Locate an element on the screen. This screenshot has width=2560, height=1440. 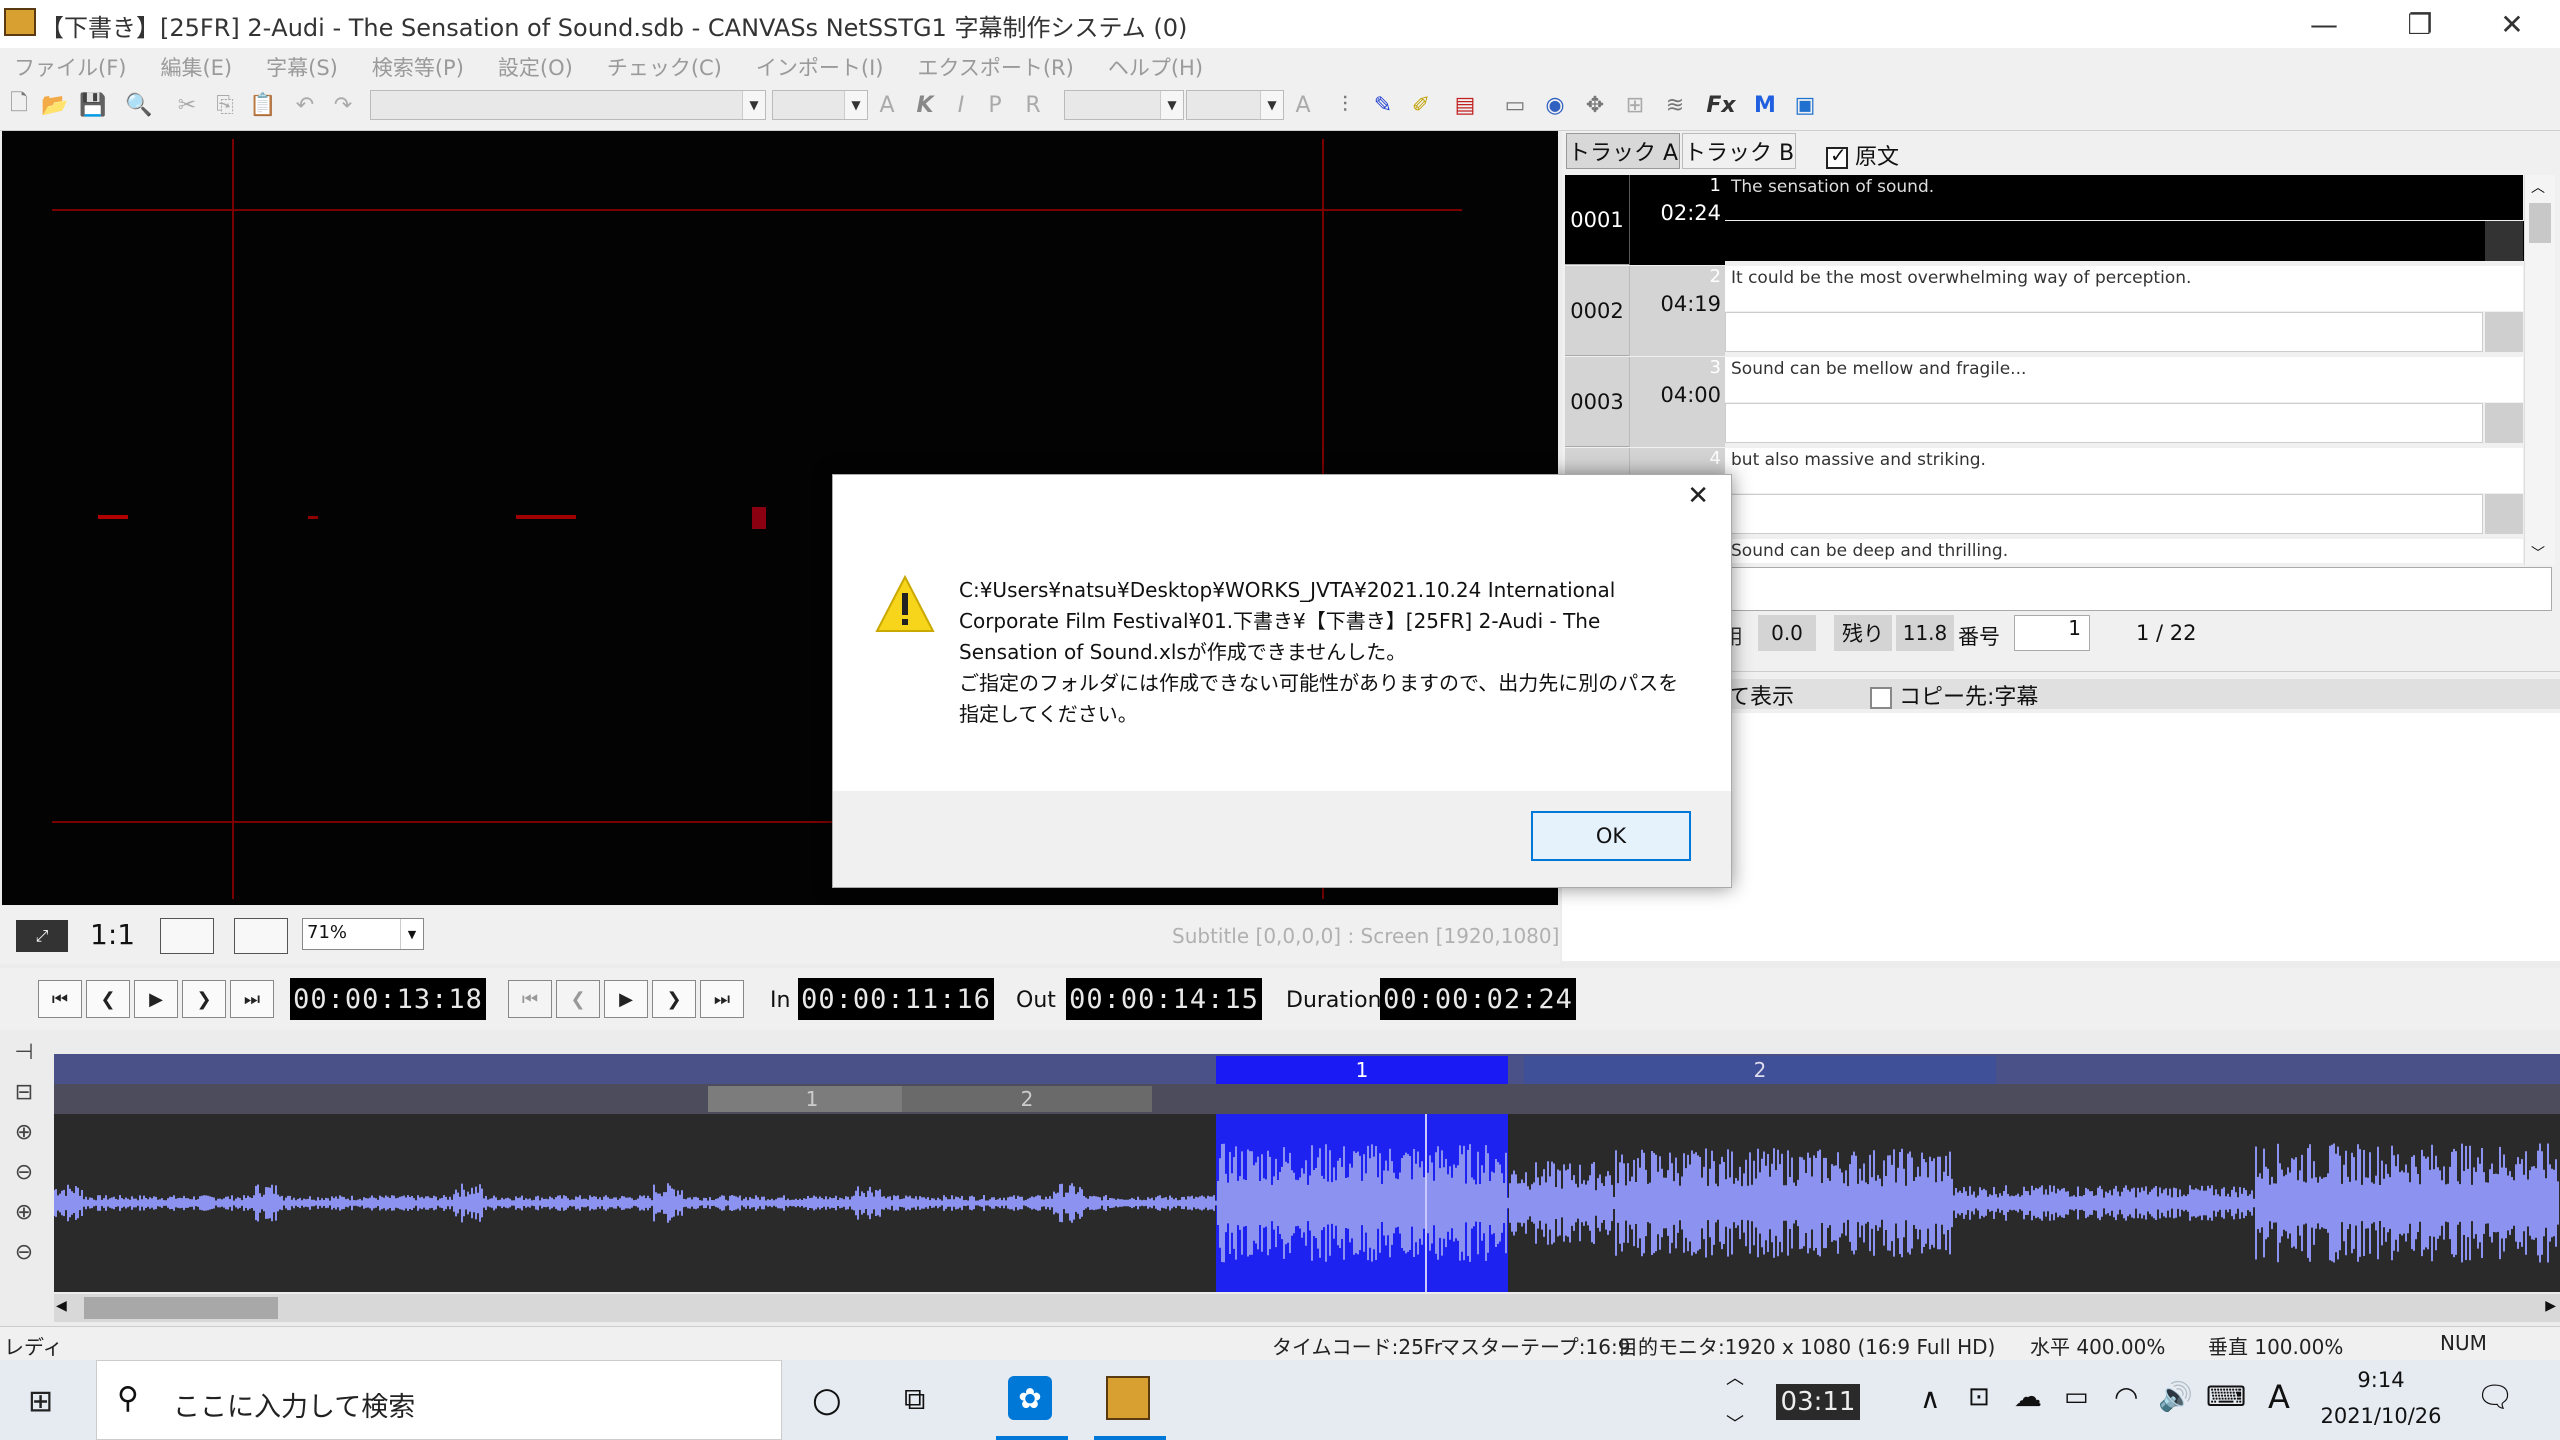
position-combo: ▼ is located at coordinates (1235, 105).